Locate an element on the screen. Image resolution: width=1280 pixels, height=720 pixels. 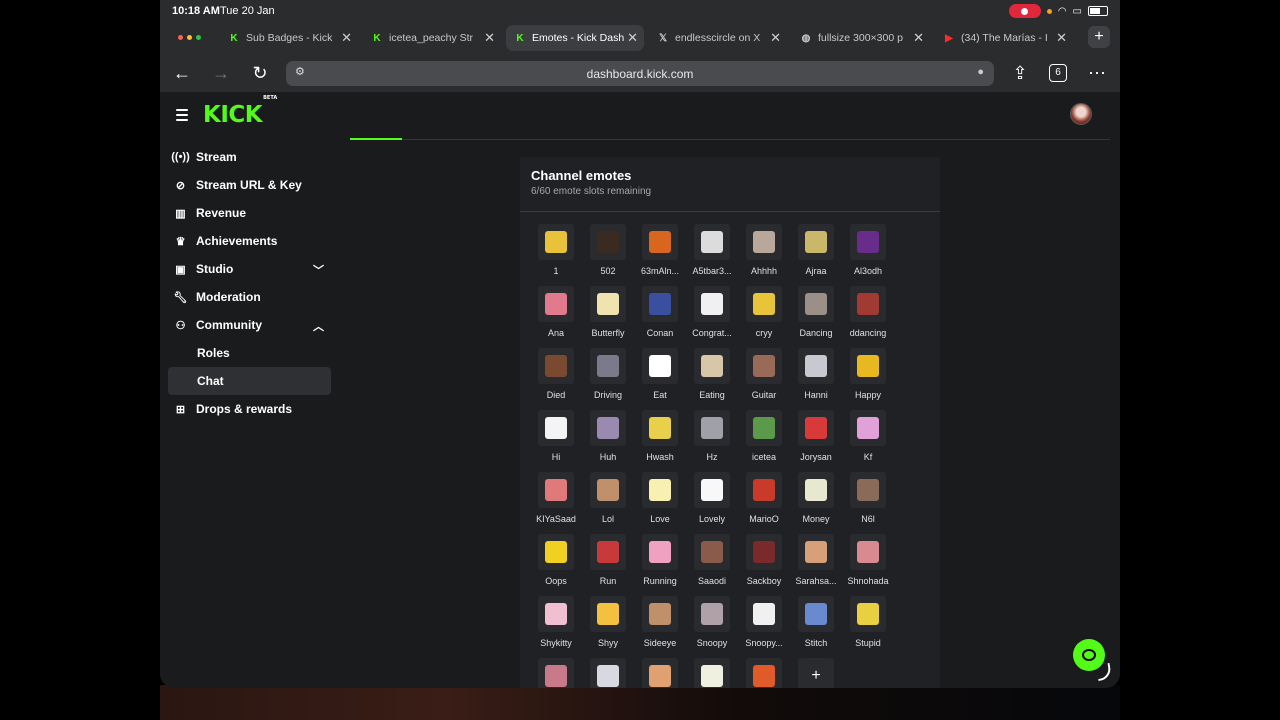
emote-item: Died is located at coordinates (556, 379).